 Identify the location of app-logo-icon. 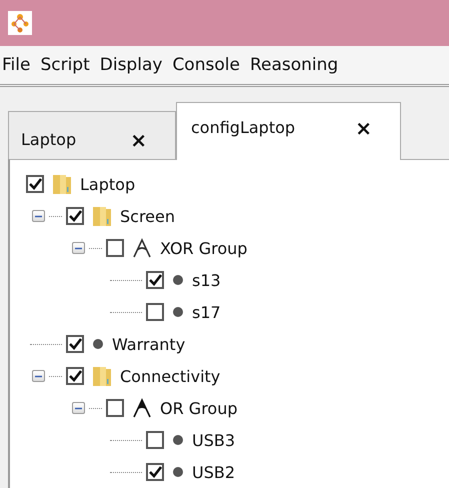
(20, 23).